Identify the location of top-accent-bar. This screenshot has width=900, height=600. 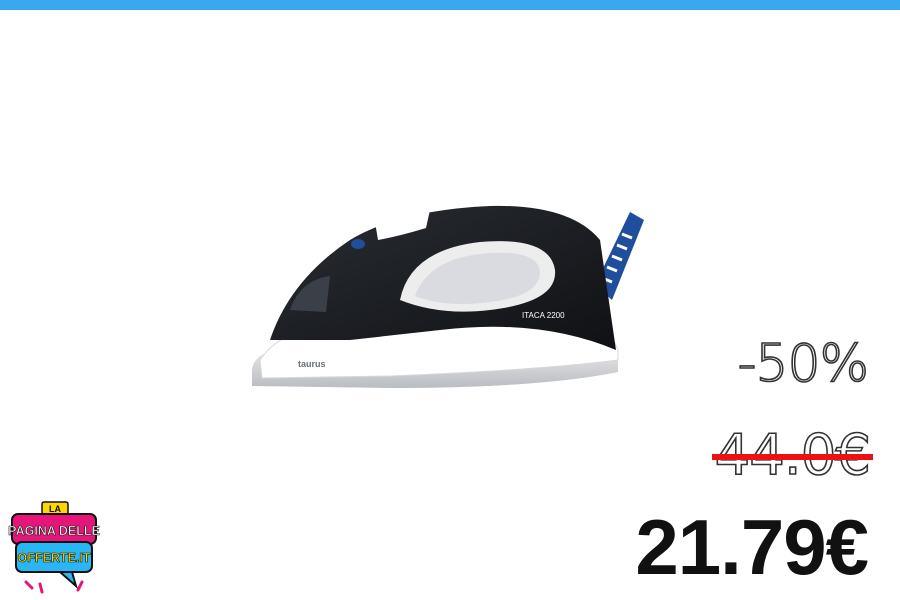
(450, 5).